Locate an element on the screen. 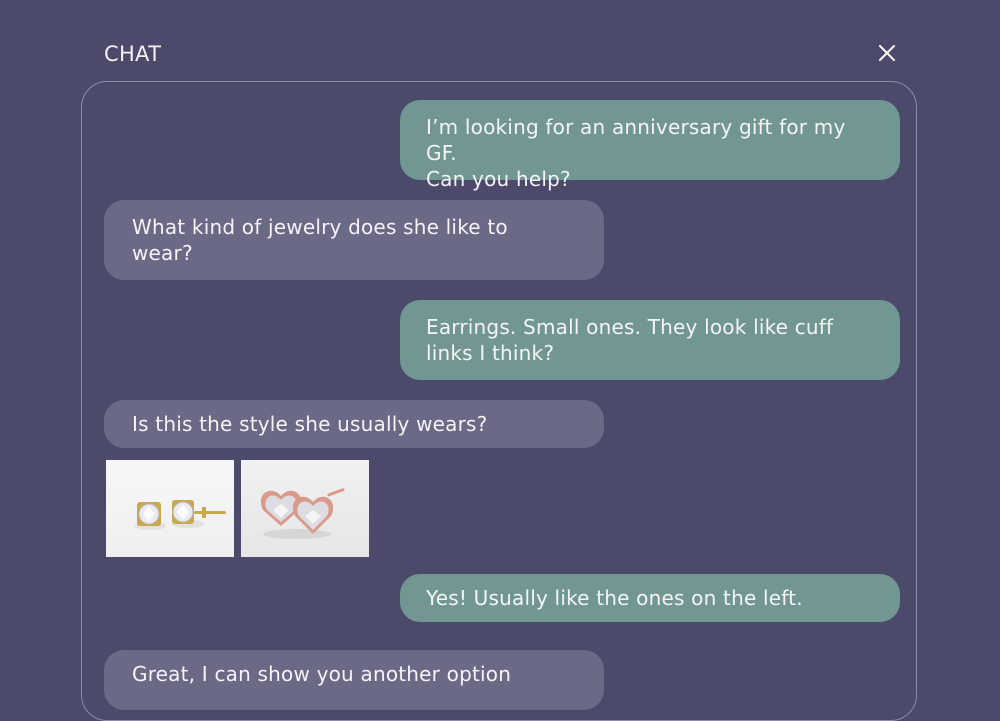 The image size is (1000, 721). close-button is located at coordinates (887, 53).